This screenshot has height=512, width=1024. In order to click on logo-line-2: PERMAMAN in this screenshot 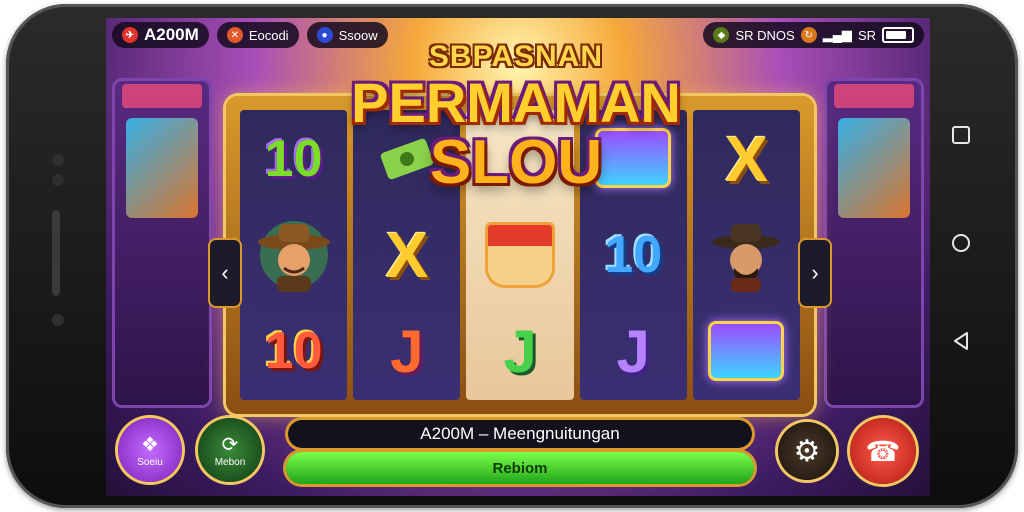, I will do `click(516, 102)`.